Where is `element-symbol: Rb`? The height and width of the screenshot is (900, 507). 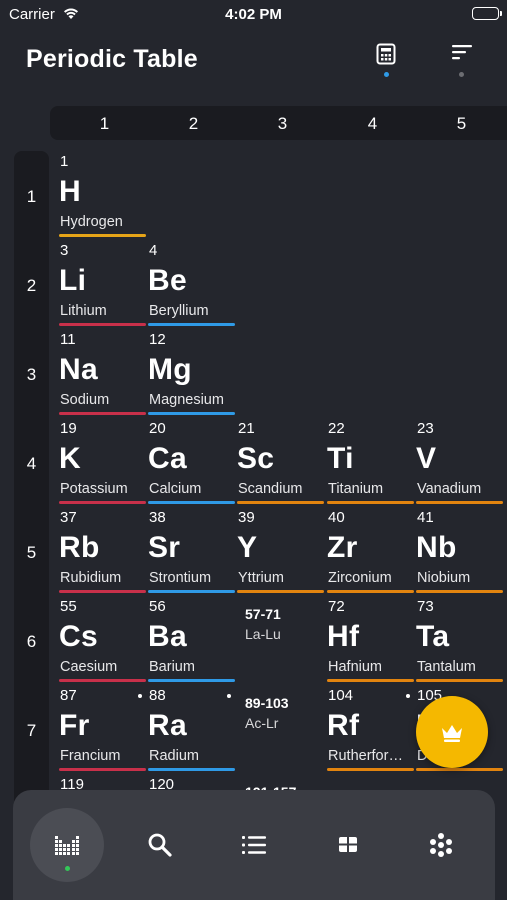 element-symbol: Rb is located at coordinates (79, 547).